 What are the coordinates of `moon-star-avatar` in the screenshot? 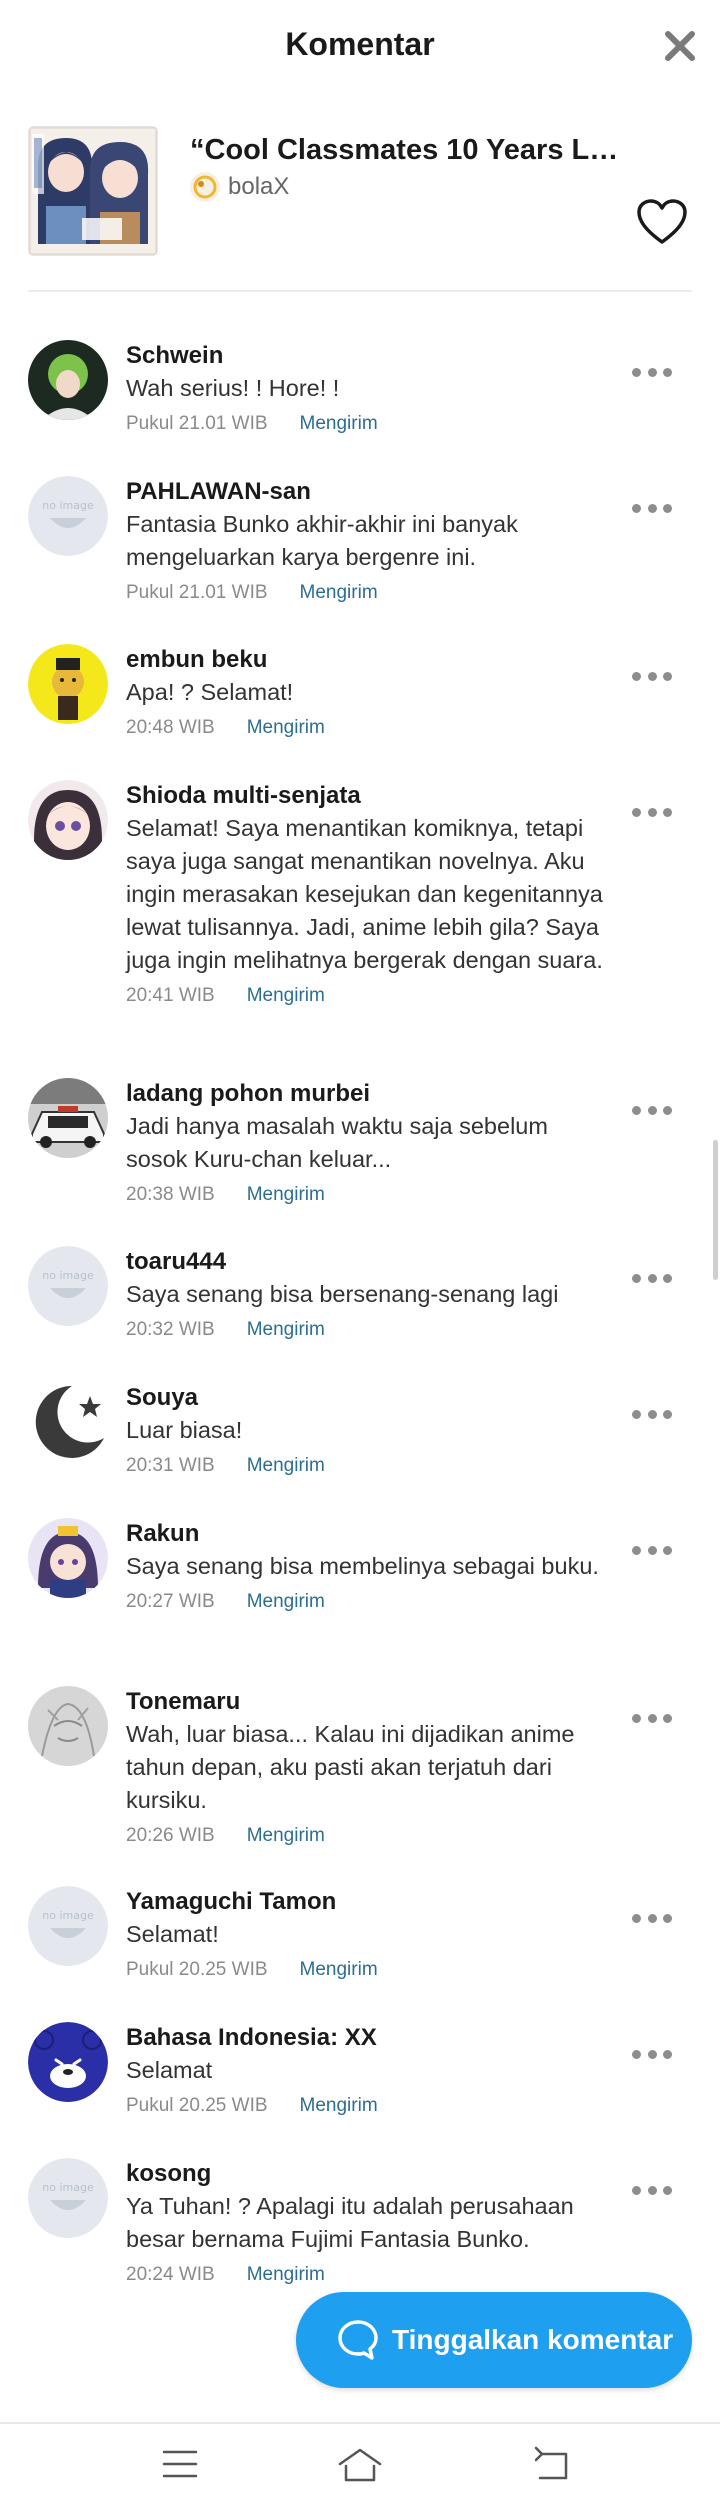 It's located at (68, 1422).